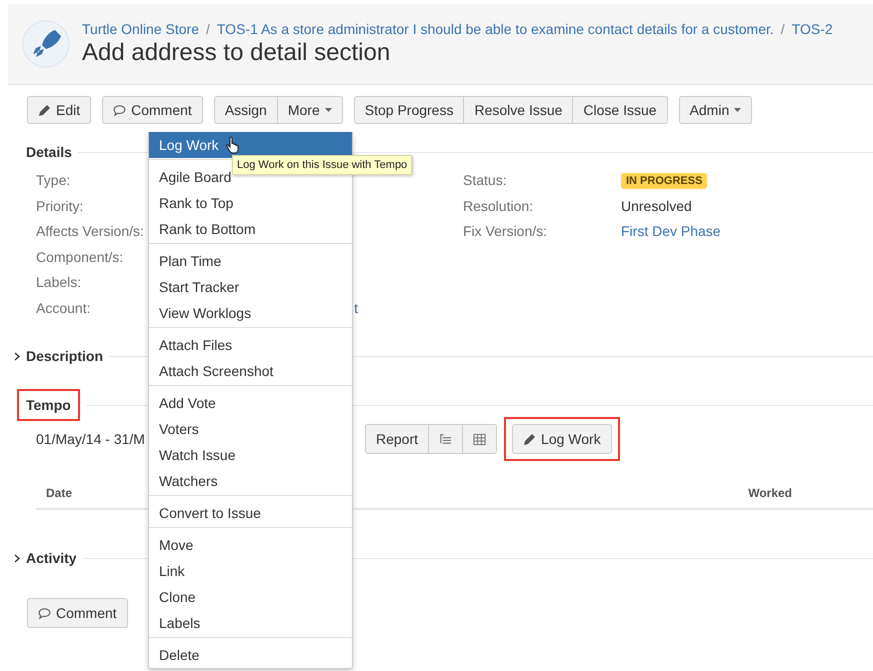 The image size is (873, 671). Describe the element at coordinates (65, 356) in the screenshot. I see `section-heading: Description` at that location.